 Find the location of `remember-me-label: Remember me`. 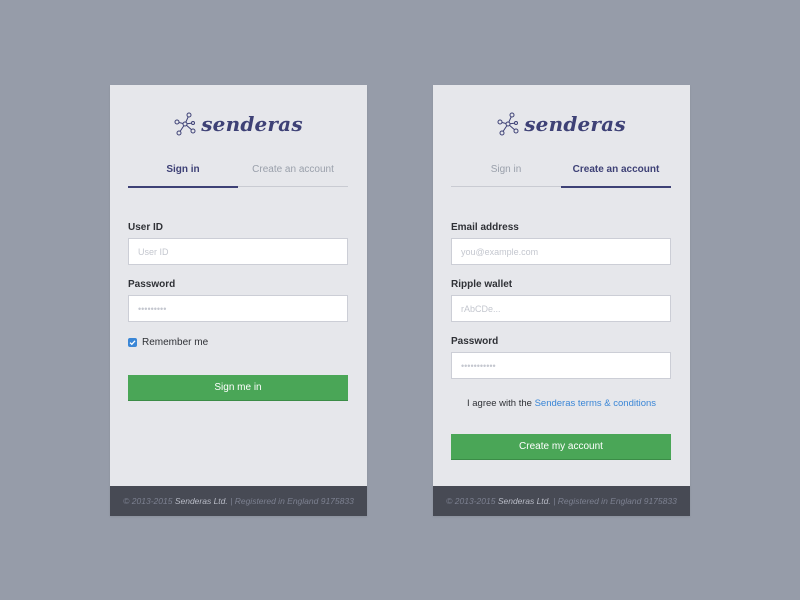

remember-me-label: Remember me is located at coordinates (175, 342).